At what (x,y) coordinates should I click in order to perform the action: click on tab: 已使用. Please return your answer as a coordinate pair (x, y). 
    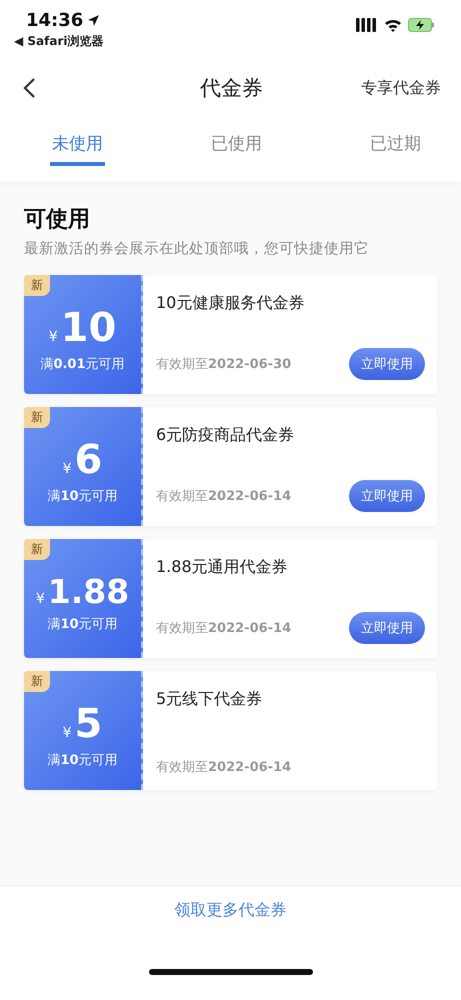
    Looking at the image, I should click on (236, 144).